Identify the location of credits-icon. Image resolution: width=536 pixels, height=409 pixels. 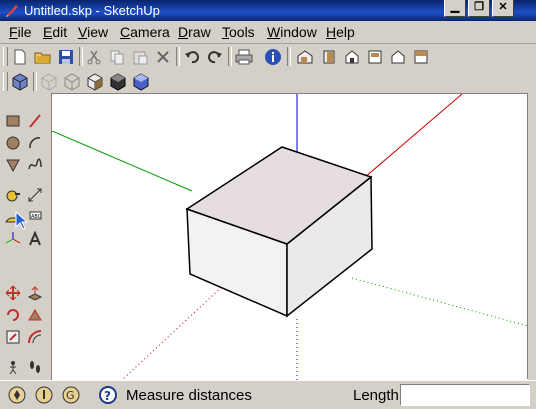
(44, 395).